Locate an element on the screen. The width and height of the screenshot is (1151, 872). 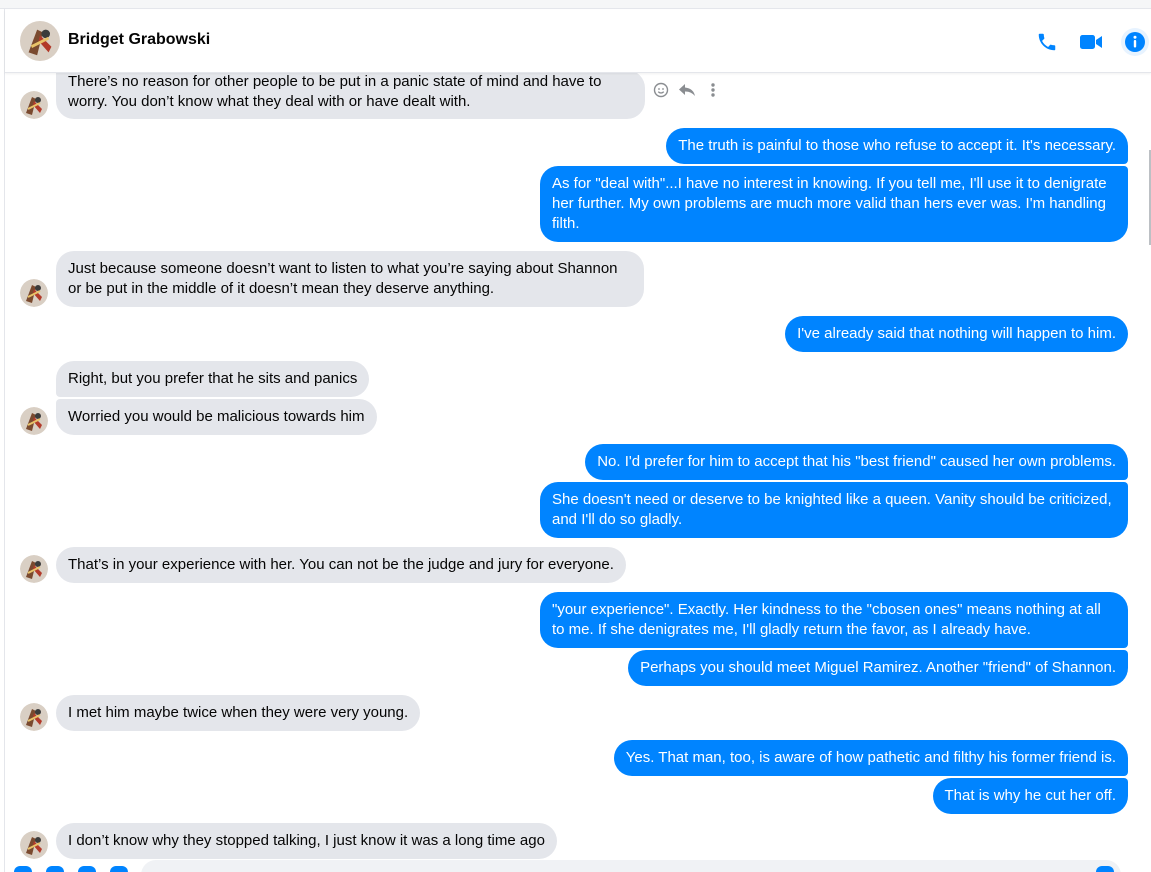
sticker-icon is located at coordinates (87, 869).